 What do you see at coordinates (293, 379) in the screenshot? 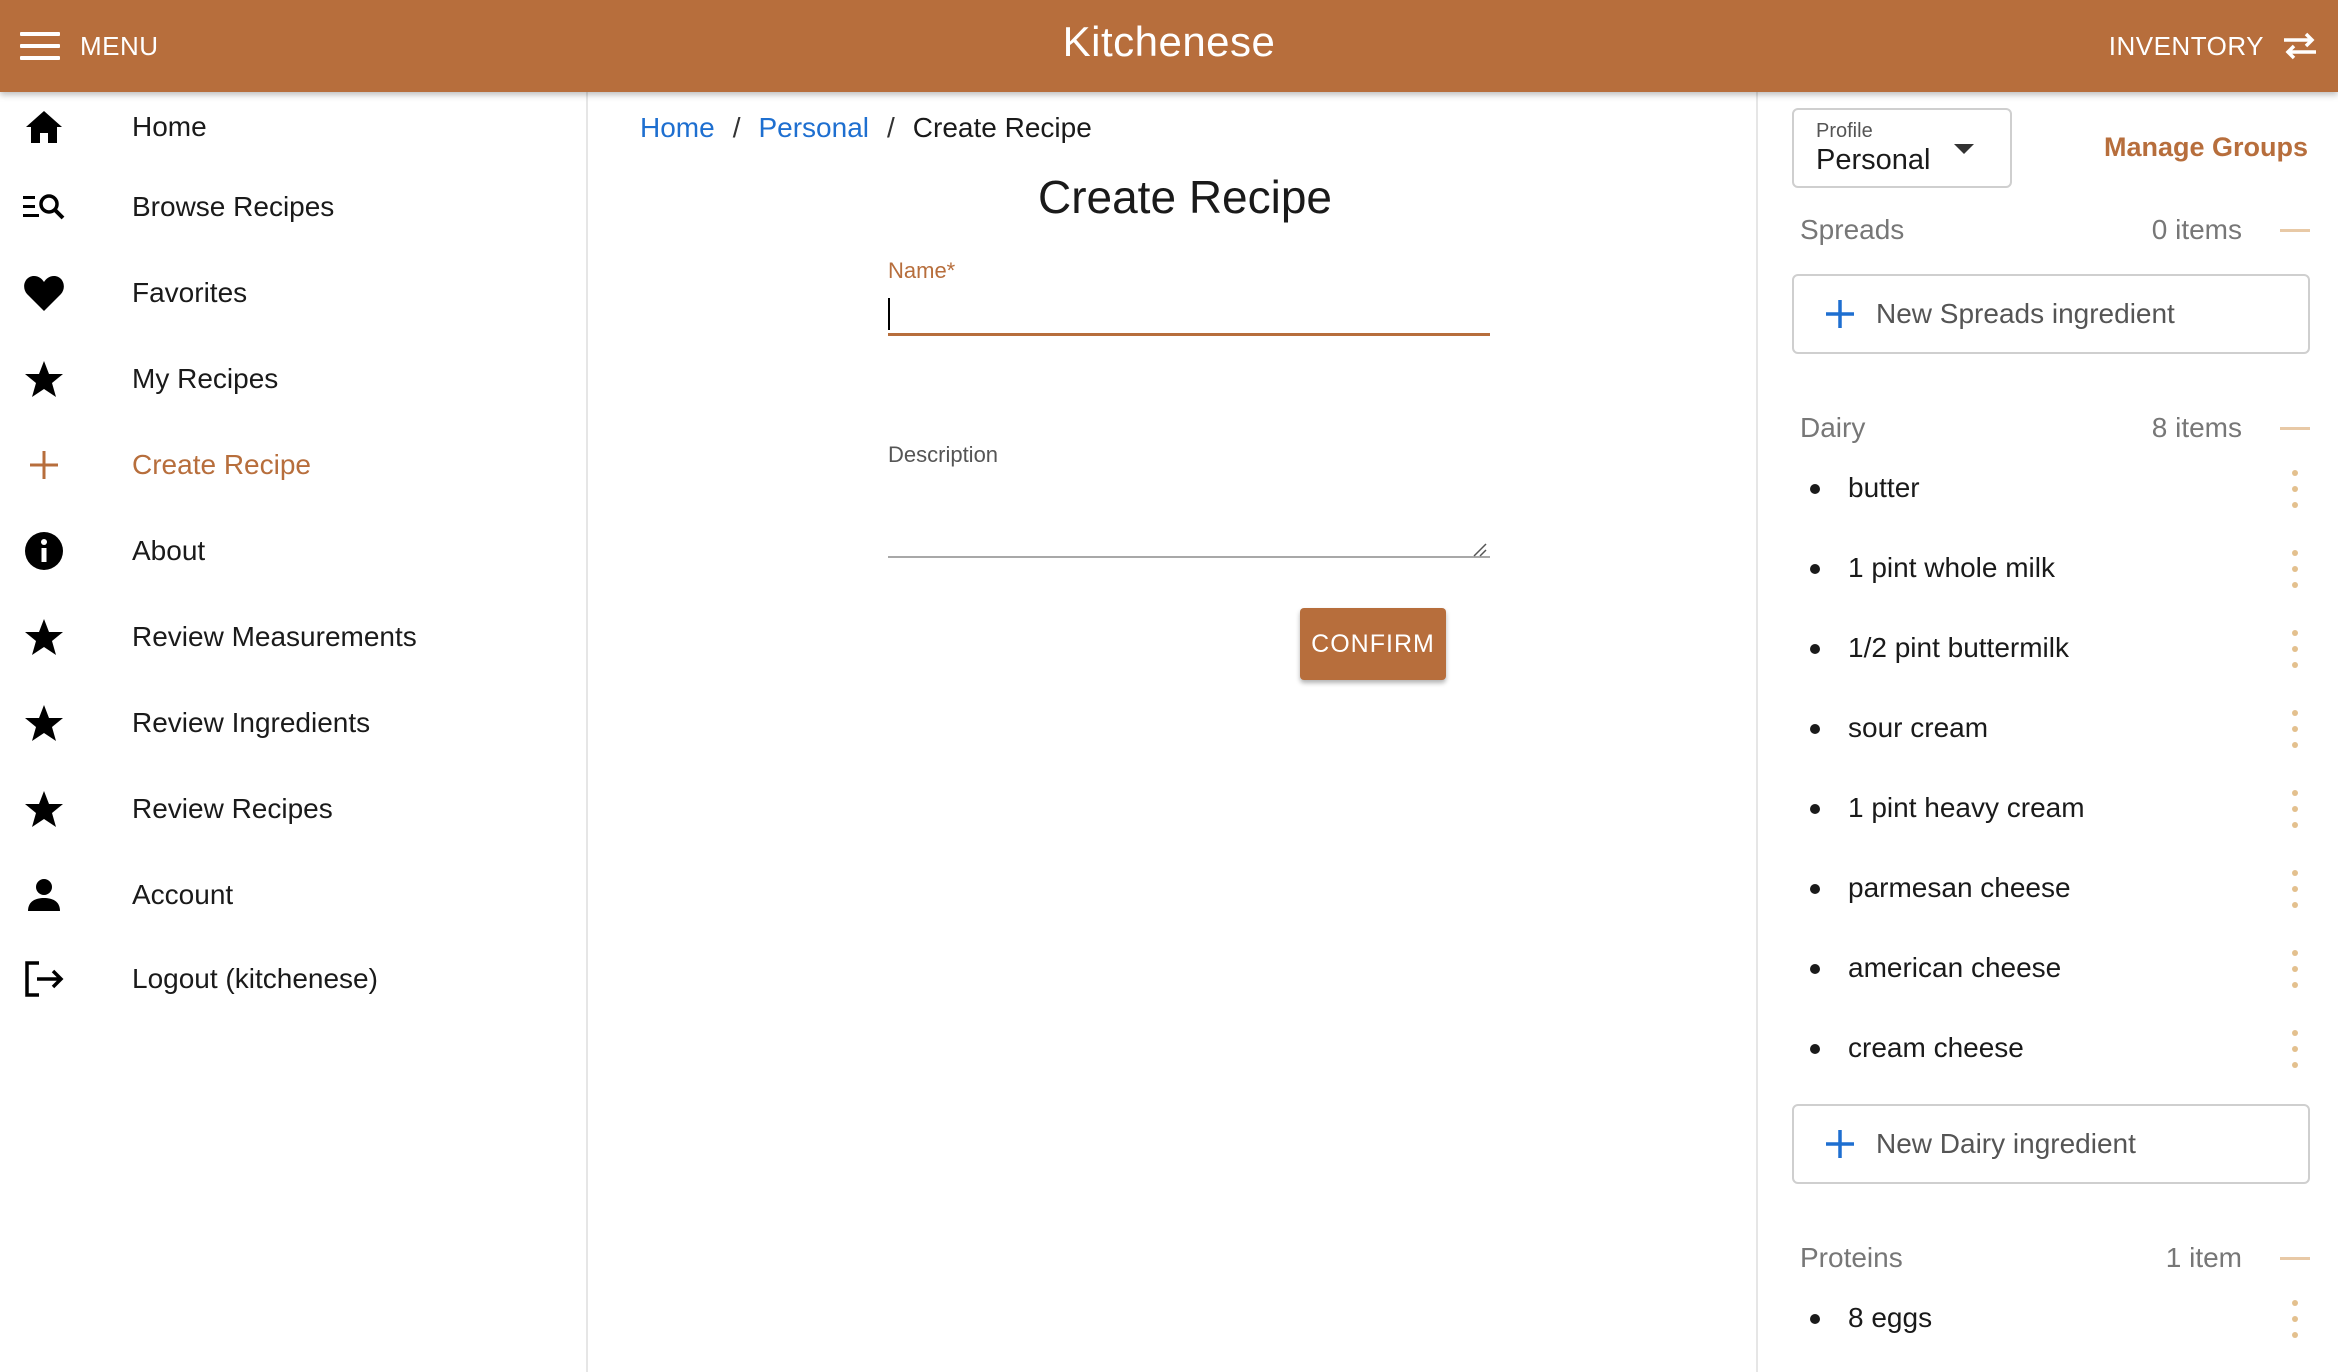
I see `sidebar-item-my-recipes: My Recipes` at bounding box center [293, 379].